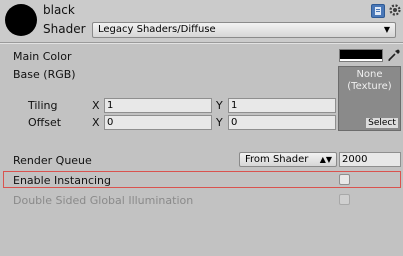 The image size is (403, 256). Describe the element at coordinates (44, 74) in the screenshot. I see `base-rgb-label: Base (RGB)` at that location.